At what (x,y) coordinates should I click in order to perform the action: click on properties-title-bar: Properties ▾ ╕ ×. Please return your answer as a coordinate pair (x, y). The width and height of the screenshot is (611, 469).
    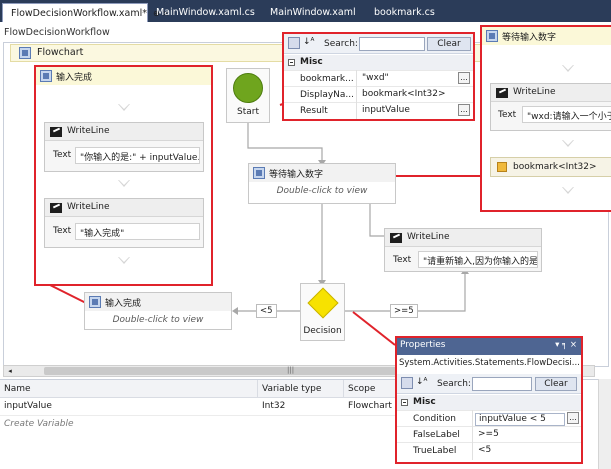
    Looking at the image, I should click on (489, 346).